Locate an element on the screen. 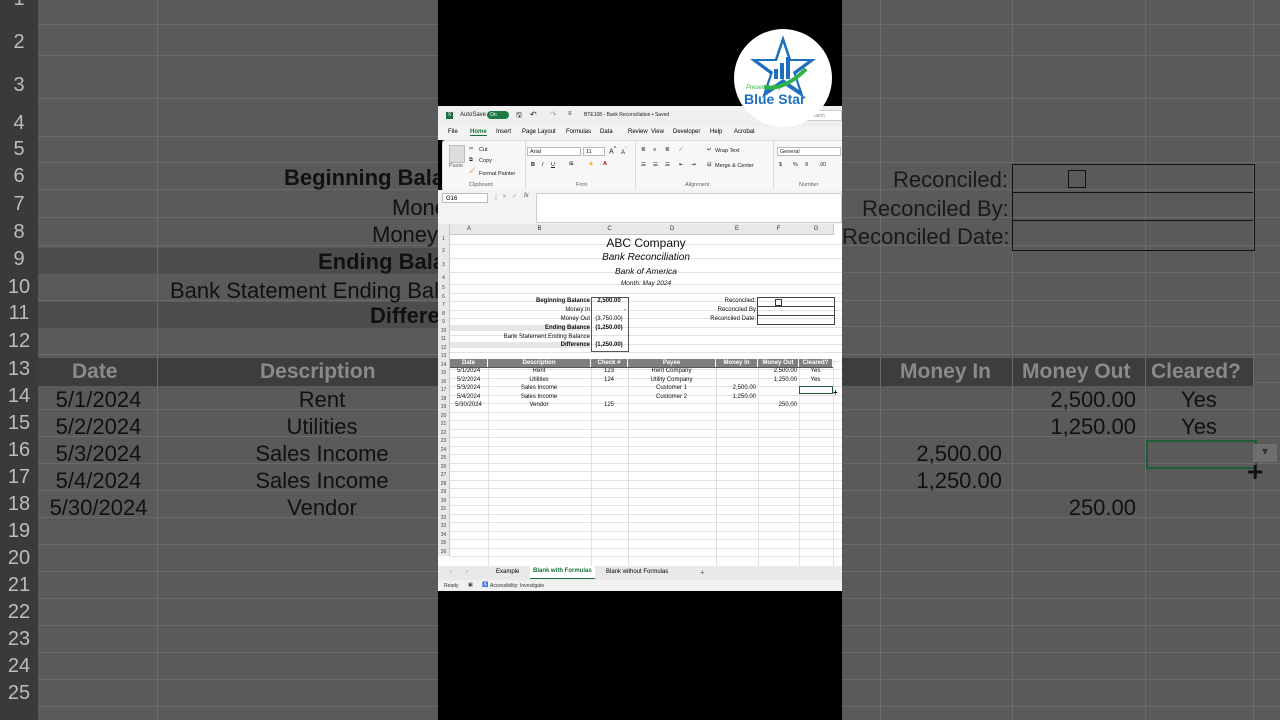 The width and height of the screenshot is (1280, 720). tab-home: Home is located at coordinates (478, 132).